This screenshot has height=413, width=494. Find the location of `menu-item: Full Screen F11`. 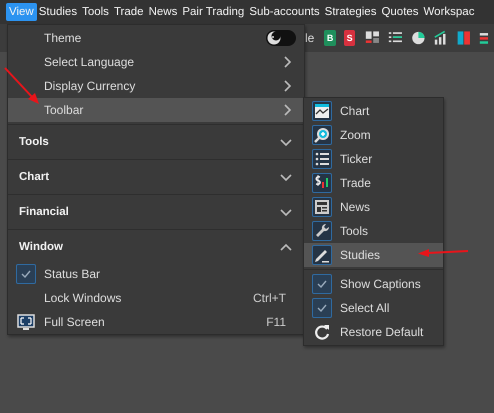

menu-item: Full Screen F11 is located at coordinates (156, 322).